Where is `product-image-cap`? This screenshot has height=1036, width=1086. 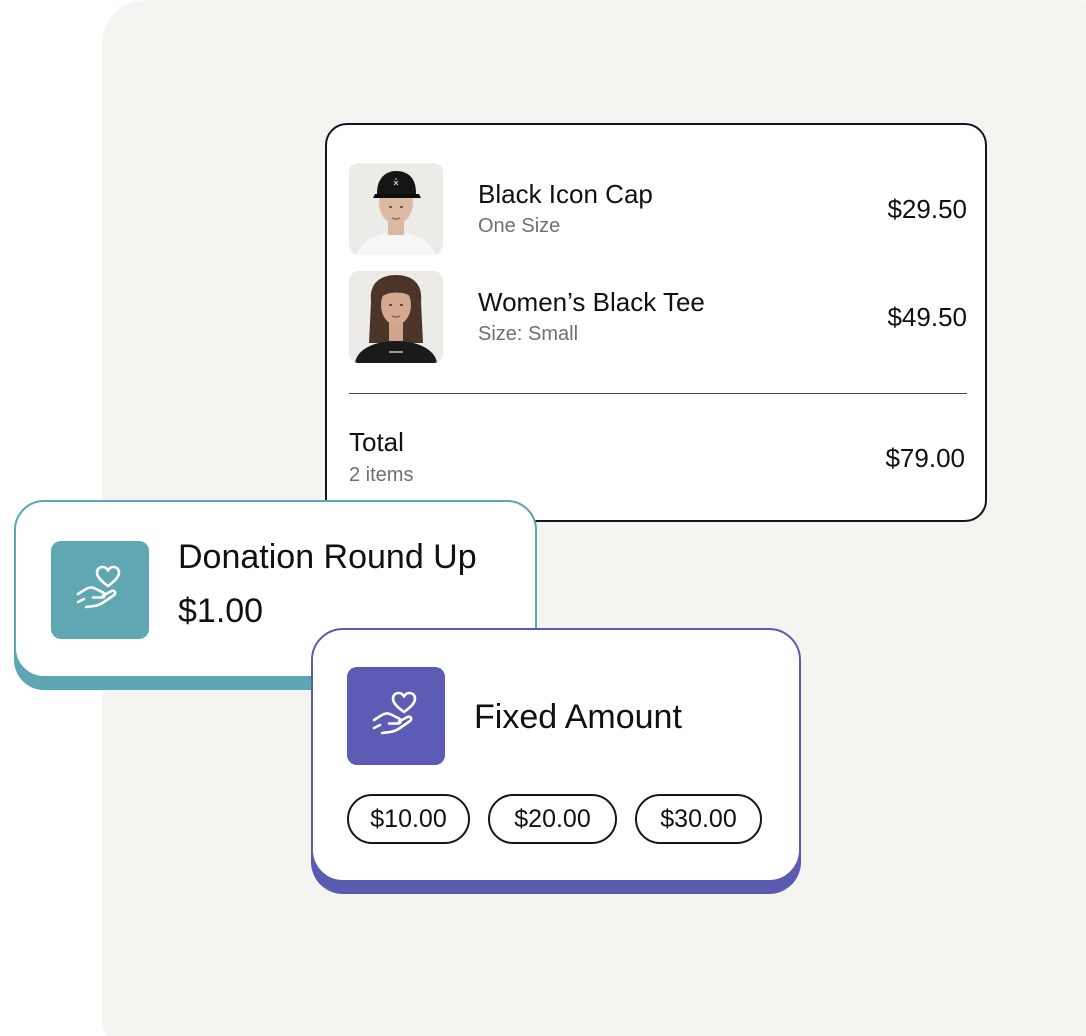
product-image-cap is located at coordinates (396, 209).